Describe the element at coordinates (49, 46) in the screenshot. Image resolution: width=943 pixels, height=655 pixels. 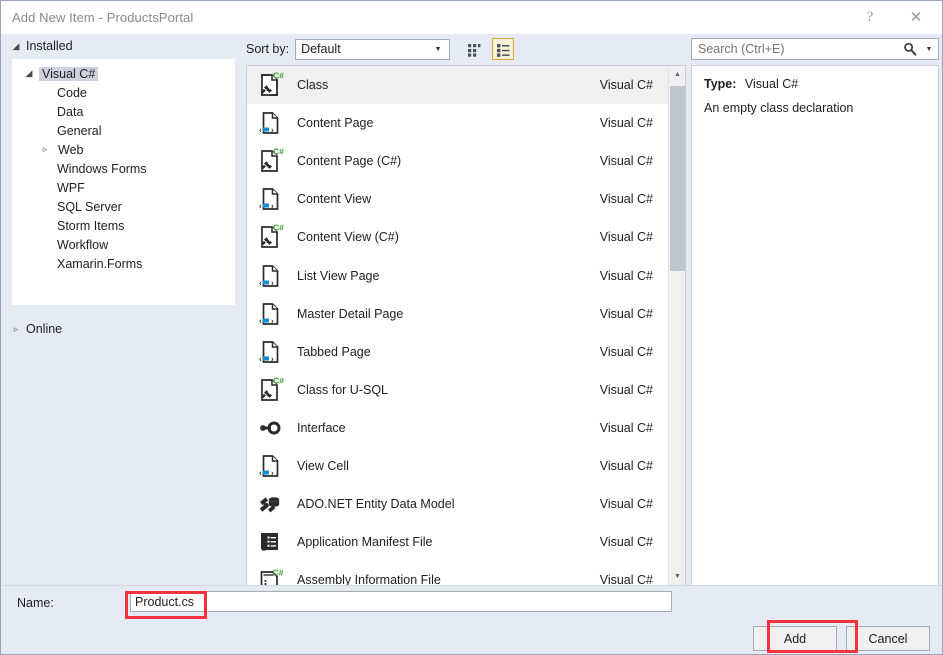
I see `installed-label: Installed` at that location.